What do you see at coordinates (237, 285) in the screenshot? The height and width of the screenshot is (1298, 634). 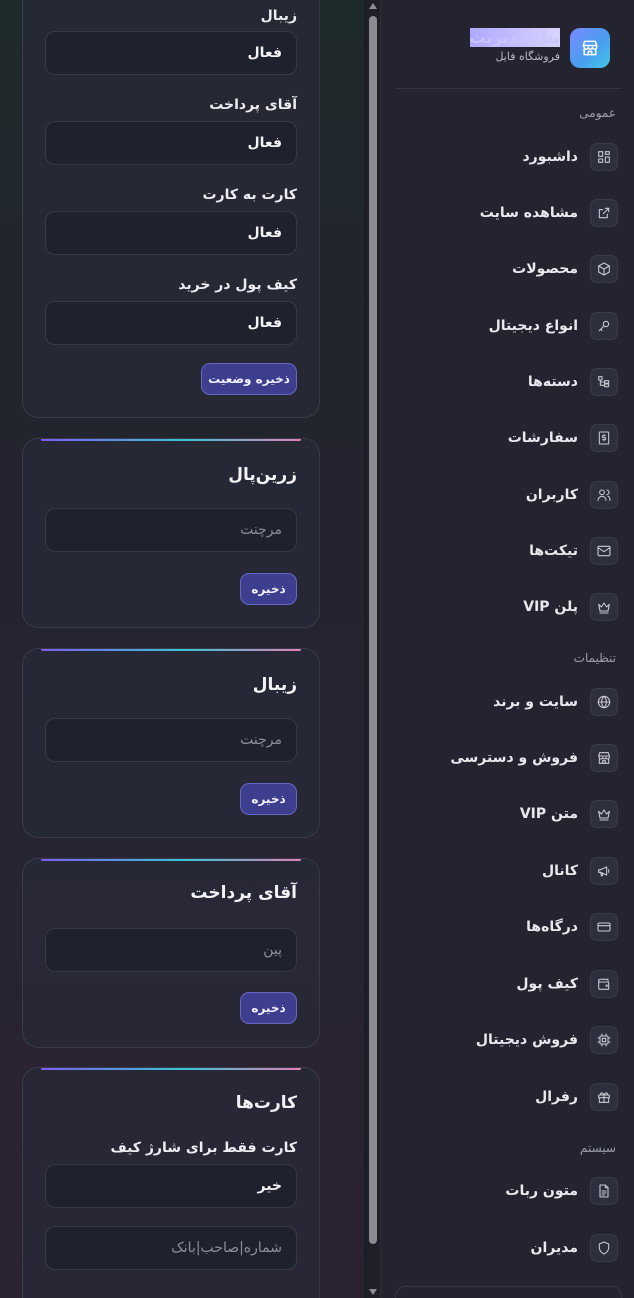 I see `field-label-wallet-purchase: کیف پول در خرید` at bounding box center [237, 285].